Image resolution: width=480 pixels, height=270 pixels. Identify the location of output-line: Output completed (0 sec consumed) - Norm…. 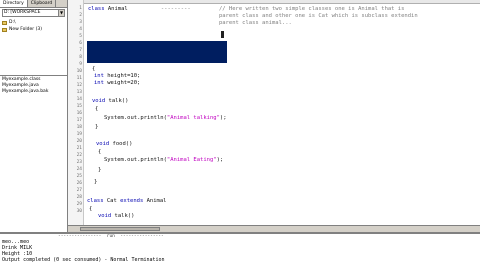
(83, 260).